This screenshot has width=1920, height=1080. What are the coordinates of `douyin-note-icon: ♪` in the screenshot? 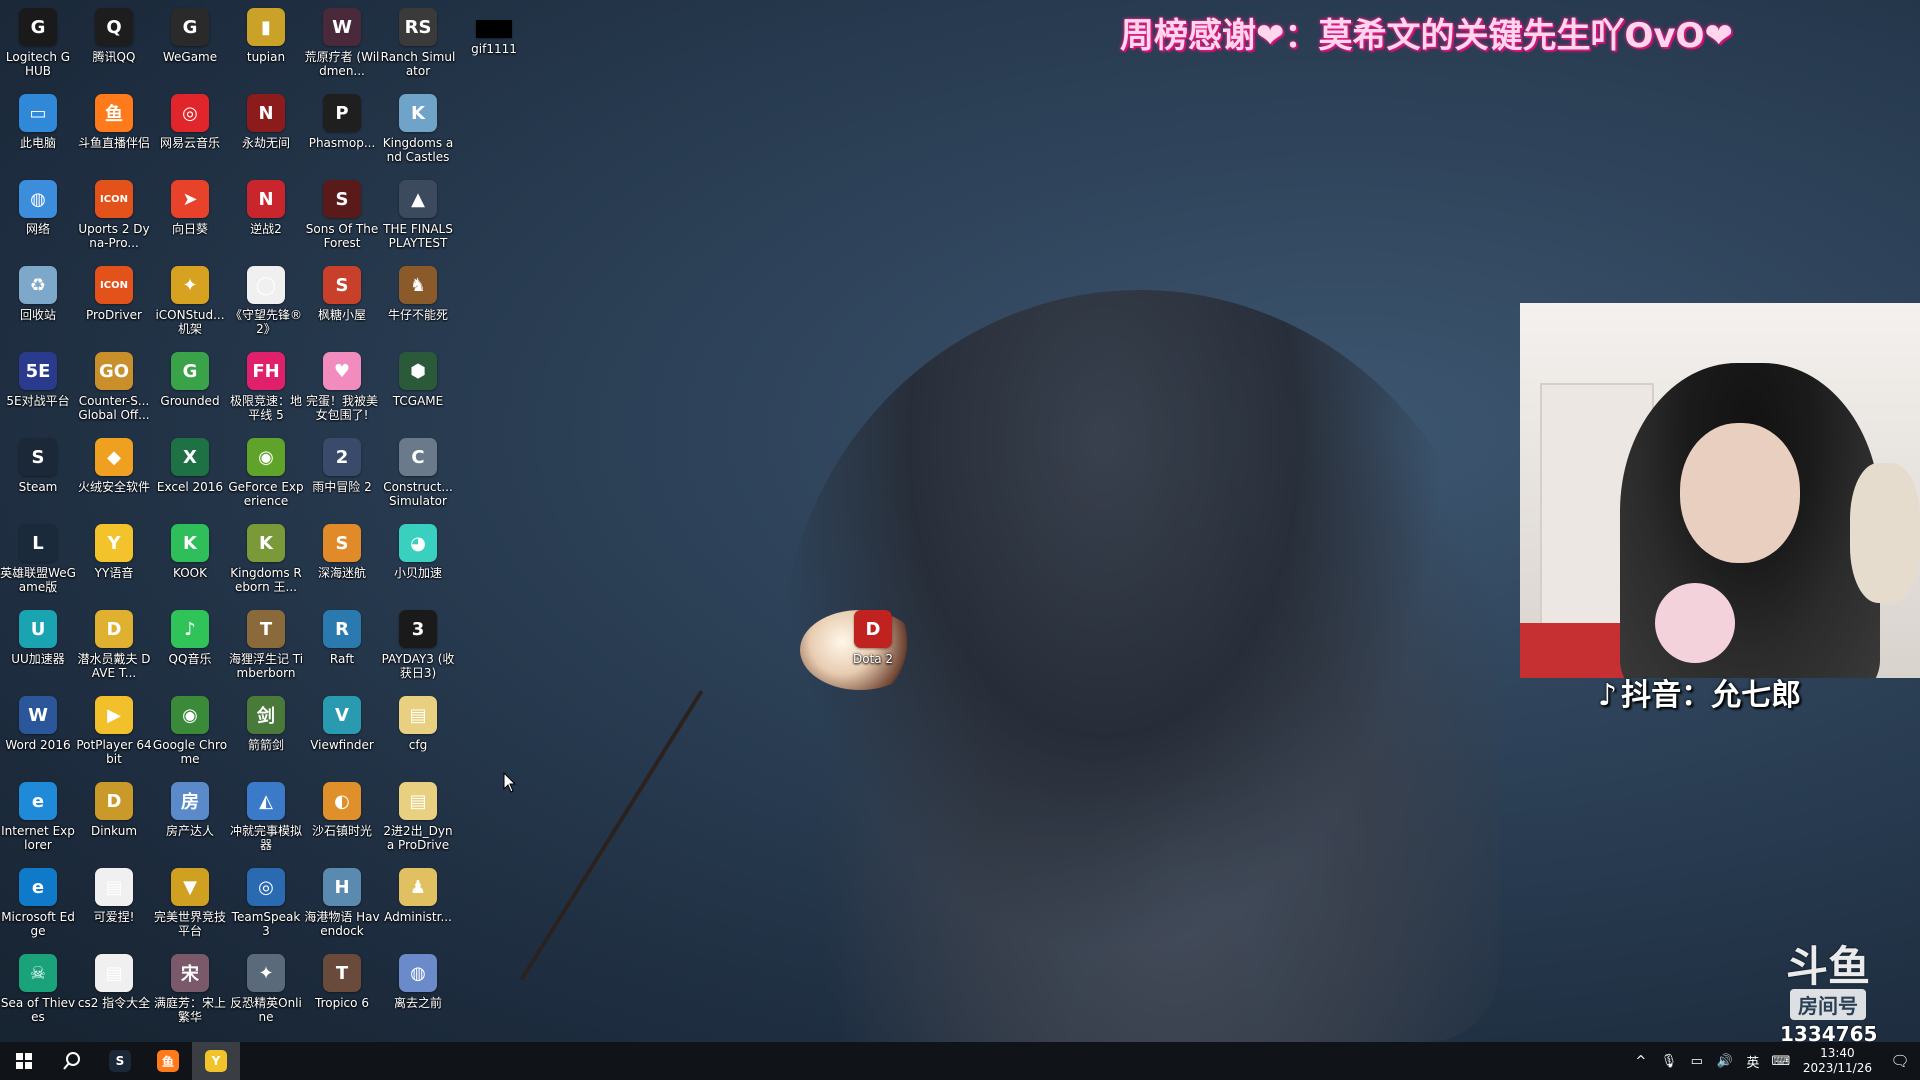 It's located at (1608, 695).